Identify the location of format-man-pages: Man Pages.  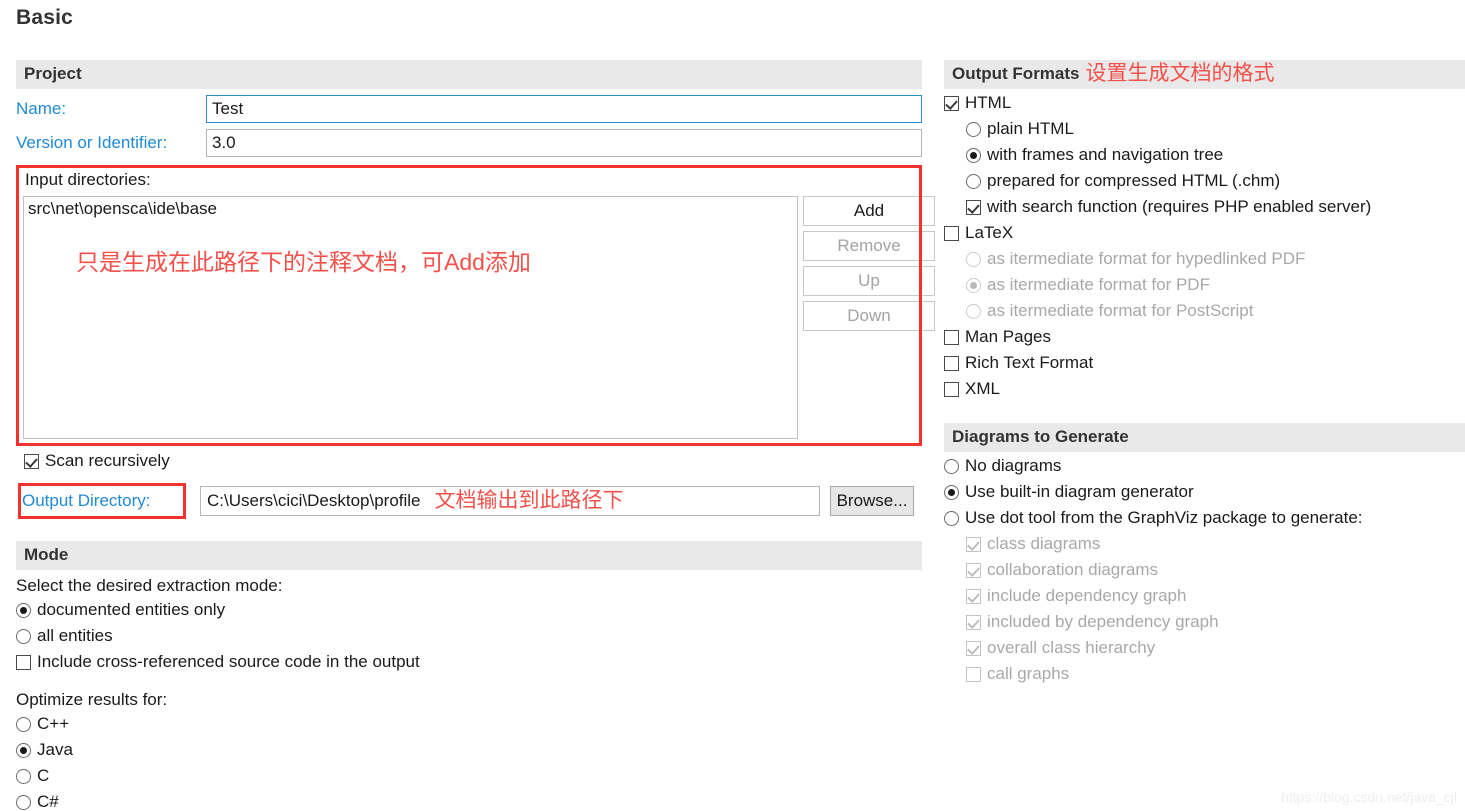
(1204, 337).